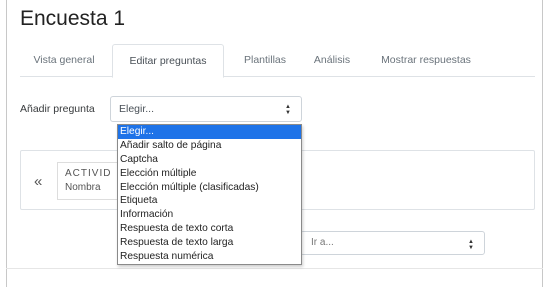 This screenshot has height=287, width=549. I want to click on previous-activity-icon: «, so click(38, 181).